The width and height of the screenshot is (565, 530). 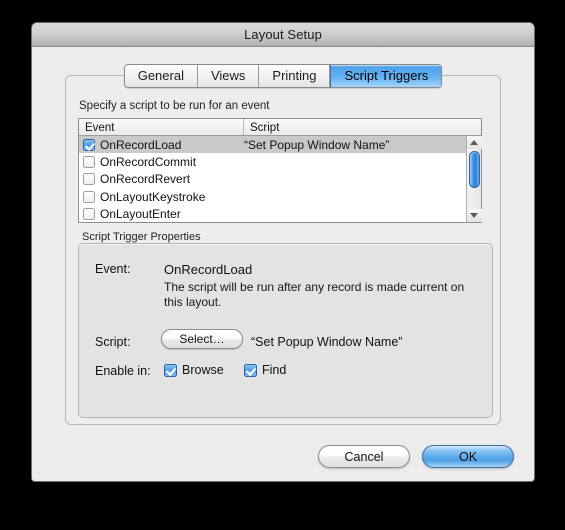 What do you see at coordinates (280, 161) in the screenshot?
I see `table-row: OnRecordCommit` at bounding box center [280, 161].